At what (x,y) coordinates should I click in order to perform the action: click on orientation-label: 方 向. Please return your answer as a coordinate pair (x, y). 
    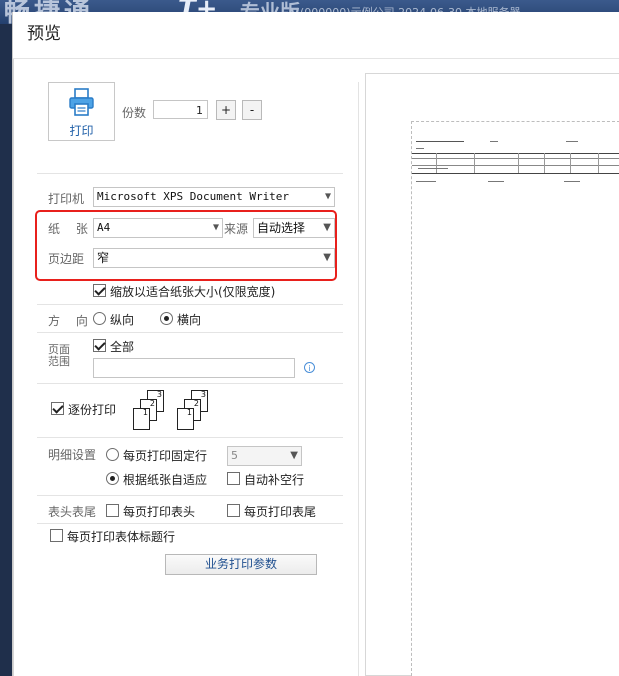
    Looking at the image, I should click on (71, 321).